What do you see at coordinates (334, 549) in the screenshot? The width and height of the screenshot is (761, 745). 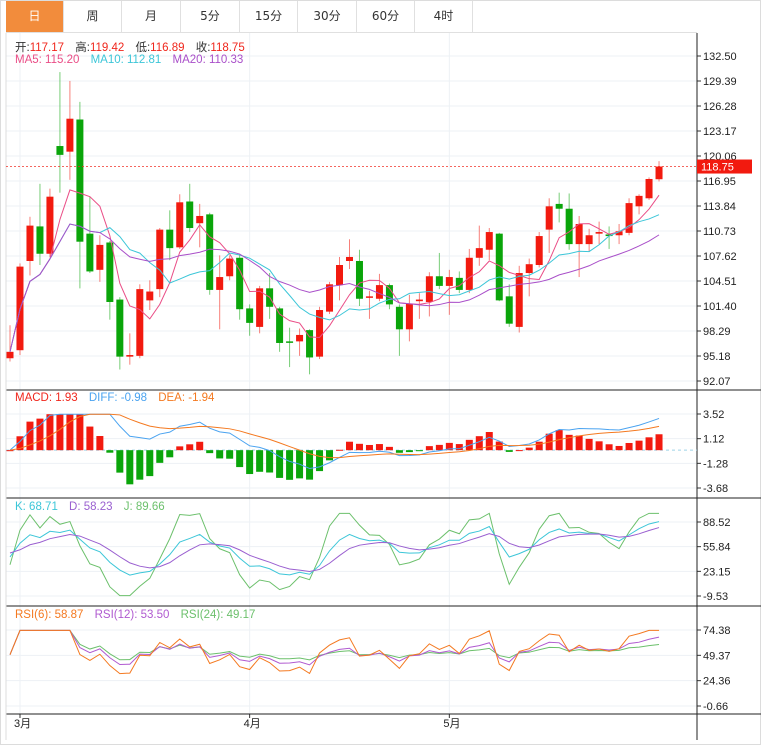 I see `d-line` at bounding box center [334, 549].